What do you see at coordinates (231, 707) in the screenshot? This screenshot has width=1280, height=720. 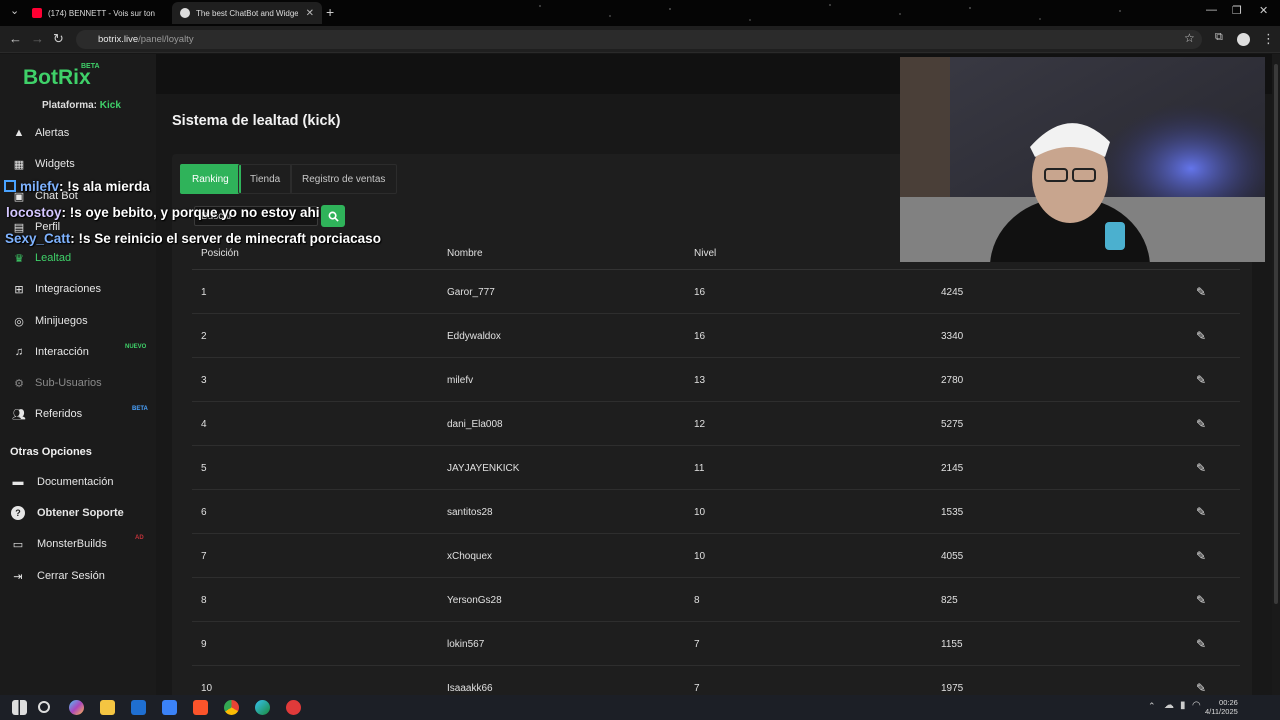 I see `chrome-icon` at bounding box center [231, 707].